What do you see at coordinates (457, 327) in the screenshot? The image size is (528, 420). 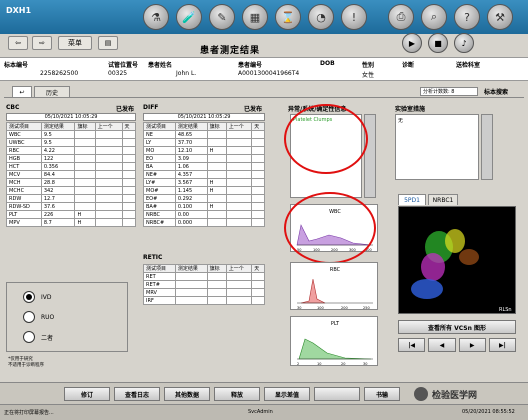 I see `view-all-vcsn-button: 查看所有 VCSn 图形` at bounding box center [457, 327].